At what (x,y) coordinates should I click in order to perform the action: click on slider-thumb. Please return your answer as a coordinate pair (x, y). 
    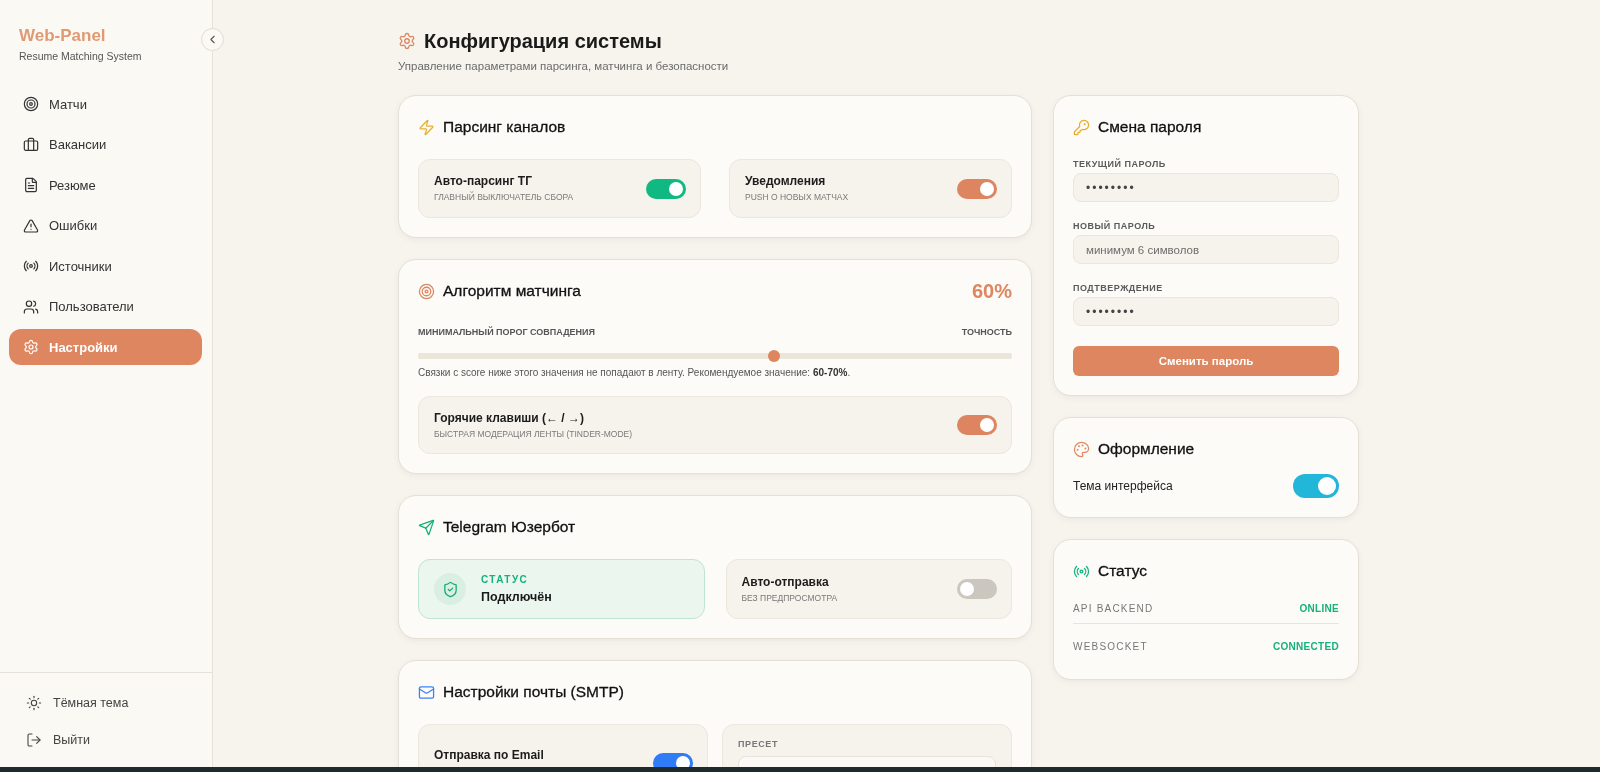
    Looking at the image, I should click on (774, 356).